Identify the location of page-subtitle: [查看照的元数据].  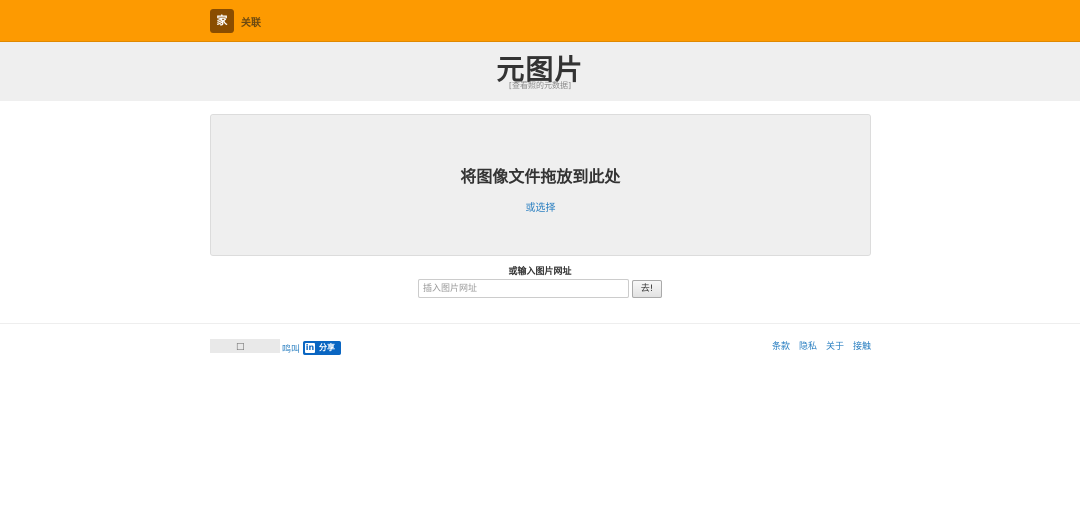
(540, 85).